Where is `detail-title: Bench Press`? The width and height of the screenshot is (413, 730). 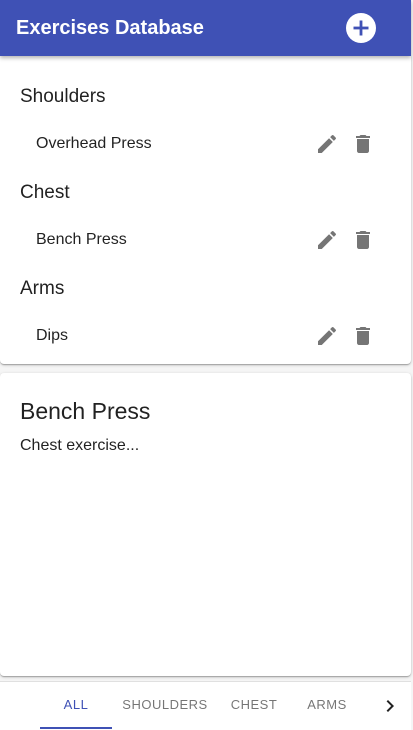
detail-title: Bench Press is located at coordinates (85, 411).